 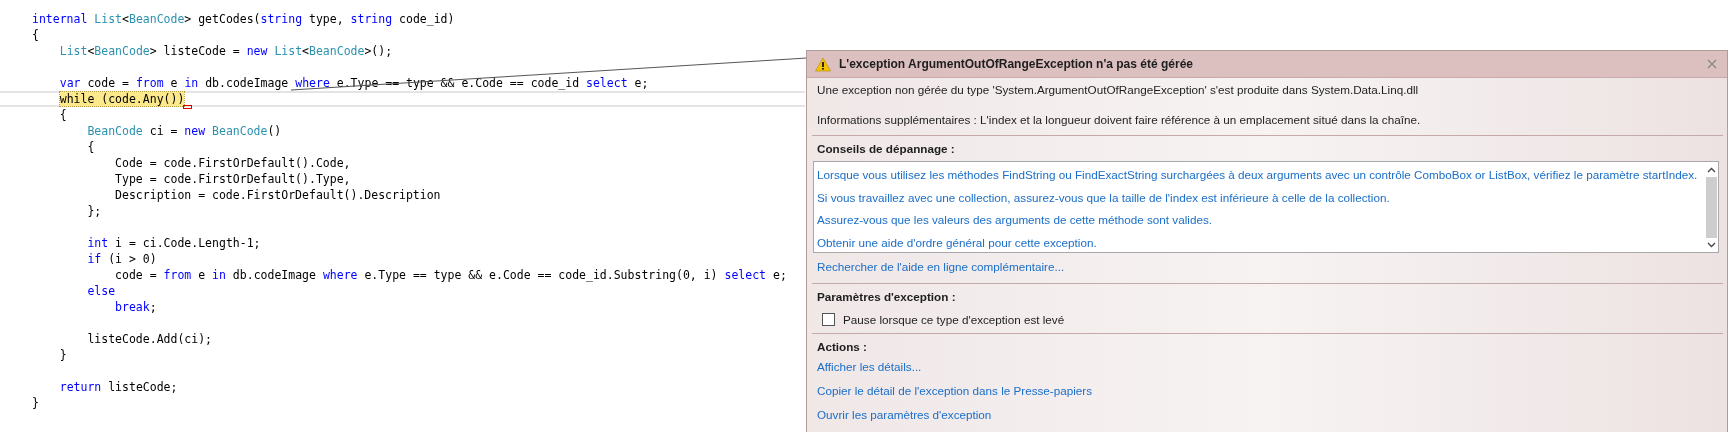 What do you see at coordinates (1711, 245) in the screenshot?
I see `scroll-down-icon` at bounding box center [1711, 245].